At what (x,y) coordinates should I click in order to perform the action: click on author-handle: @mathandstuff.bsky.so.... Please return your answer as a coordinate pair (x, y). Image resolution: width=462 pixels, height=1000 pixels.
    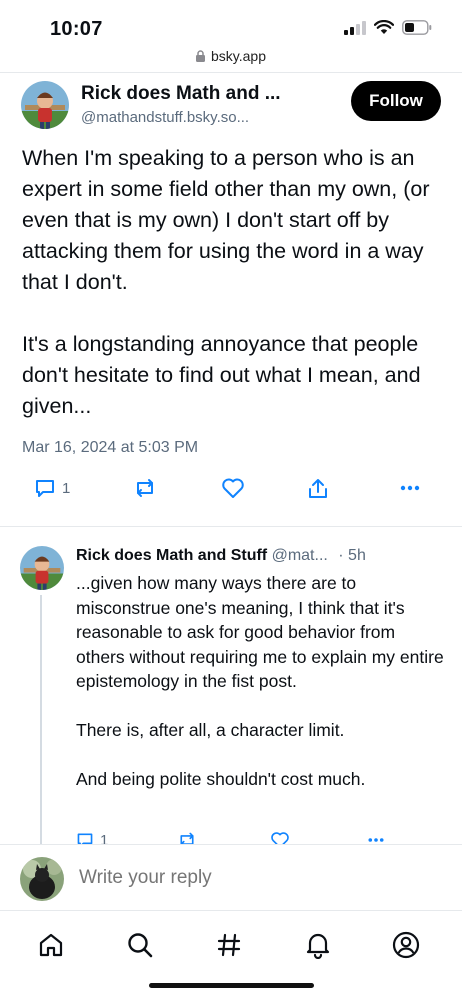
    Looking at the image, I should click on (165, 117).